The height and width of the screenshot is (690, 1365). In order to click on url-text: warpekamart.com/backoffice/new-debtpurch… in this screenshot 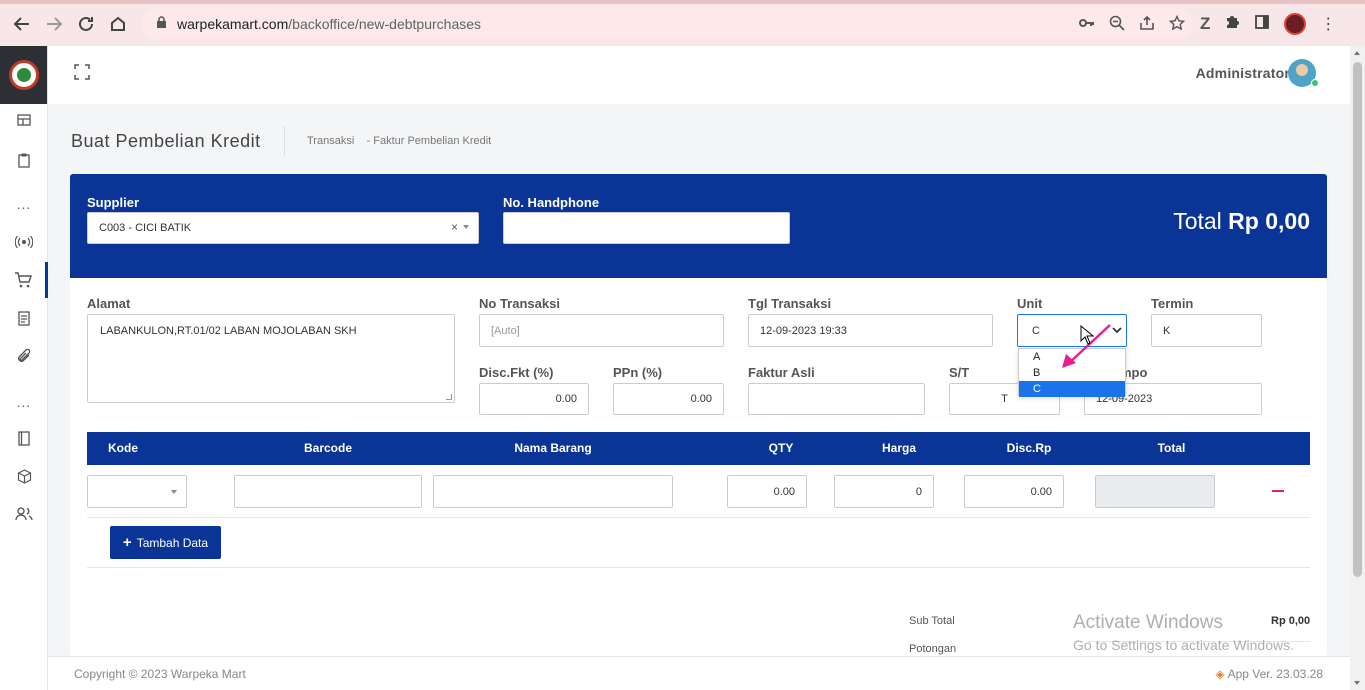, I will do `click(329, 24)`.